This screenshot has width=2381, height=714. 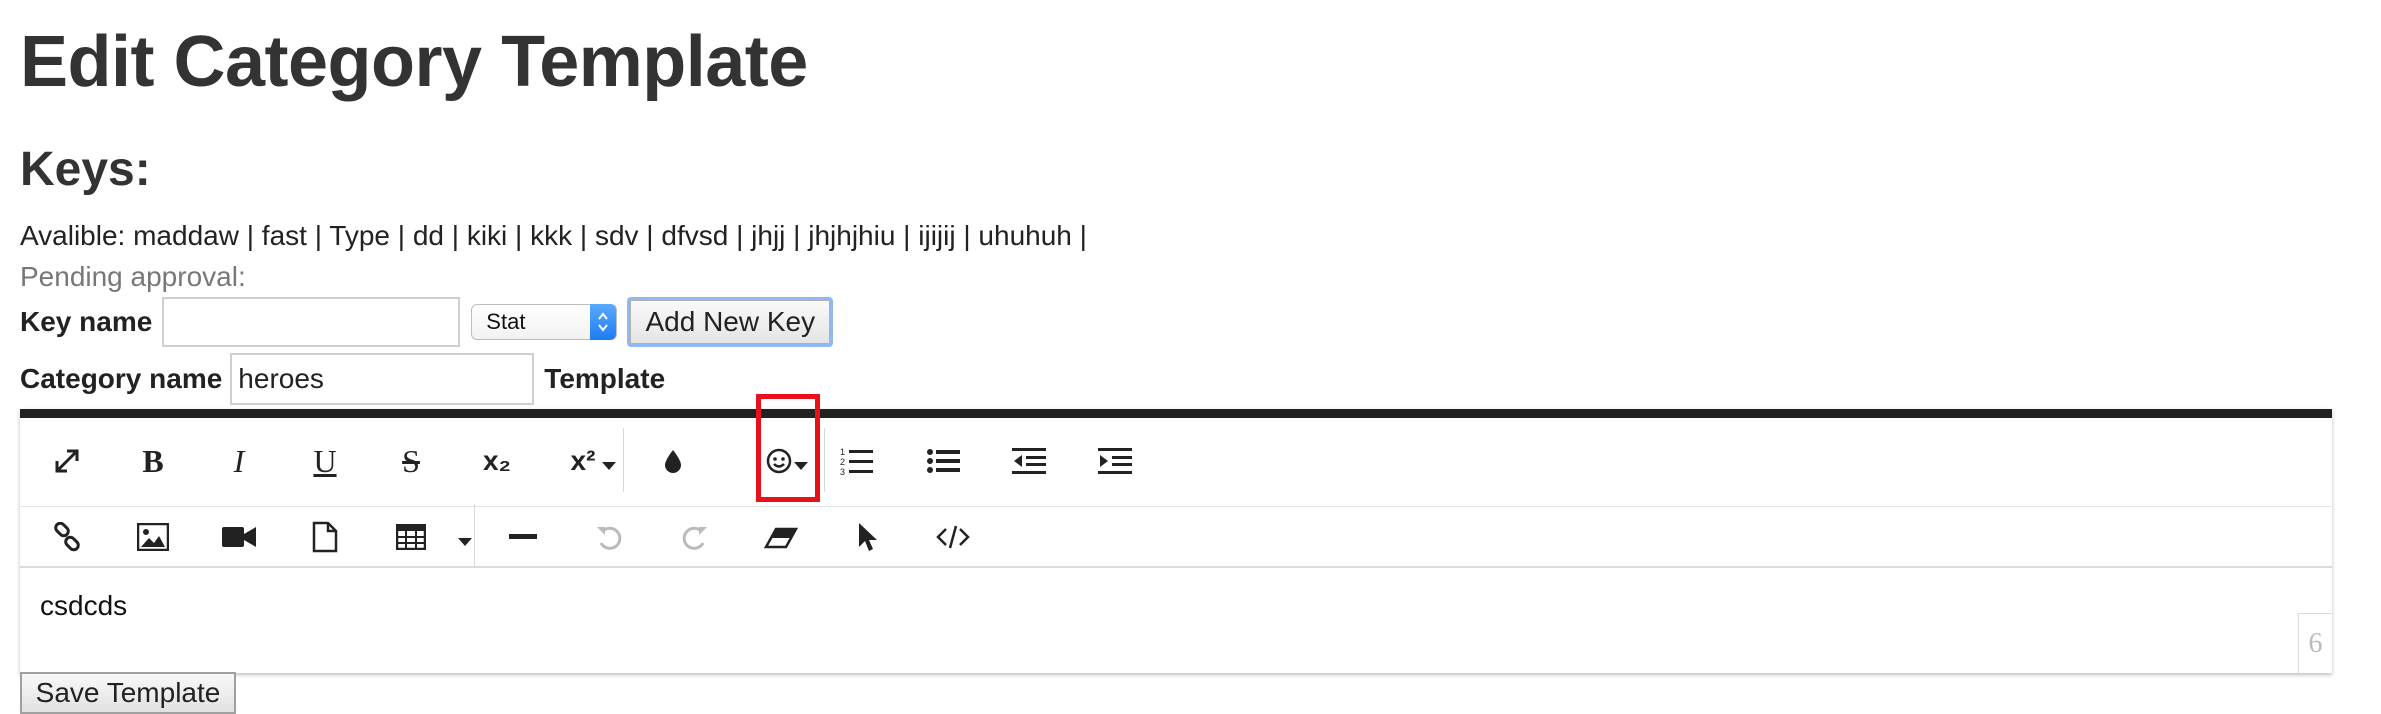 I want to click on available-key: kiki, so click(x=487, y=235).